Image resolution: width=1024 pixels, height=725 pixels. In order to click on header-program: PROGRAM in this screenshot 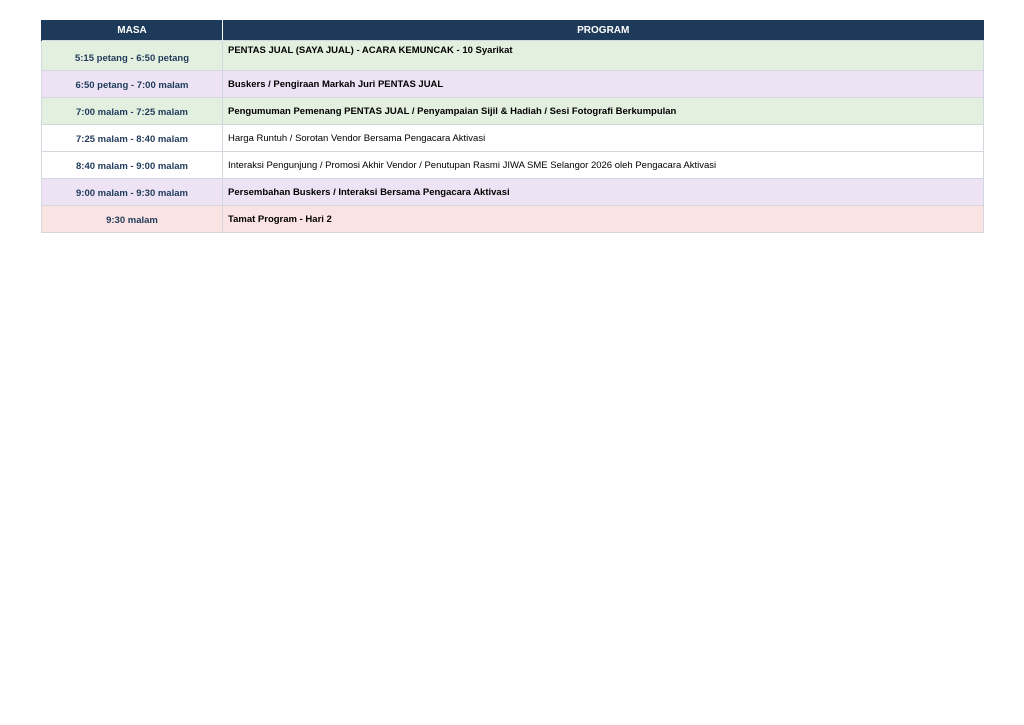, I will do `click(603, 30)`.